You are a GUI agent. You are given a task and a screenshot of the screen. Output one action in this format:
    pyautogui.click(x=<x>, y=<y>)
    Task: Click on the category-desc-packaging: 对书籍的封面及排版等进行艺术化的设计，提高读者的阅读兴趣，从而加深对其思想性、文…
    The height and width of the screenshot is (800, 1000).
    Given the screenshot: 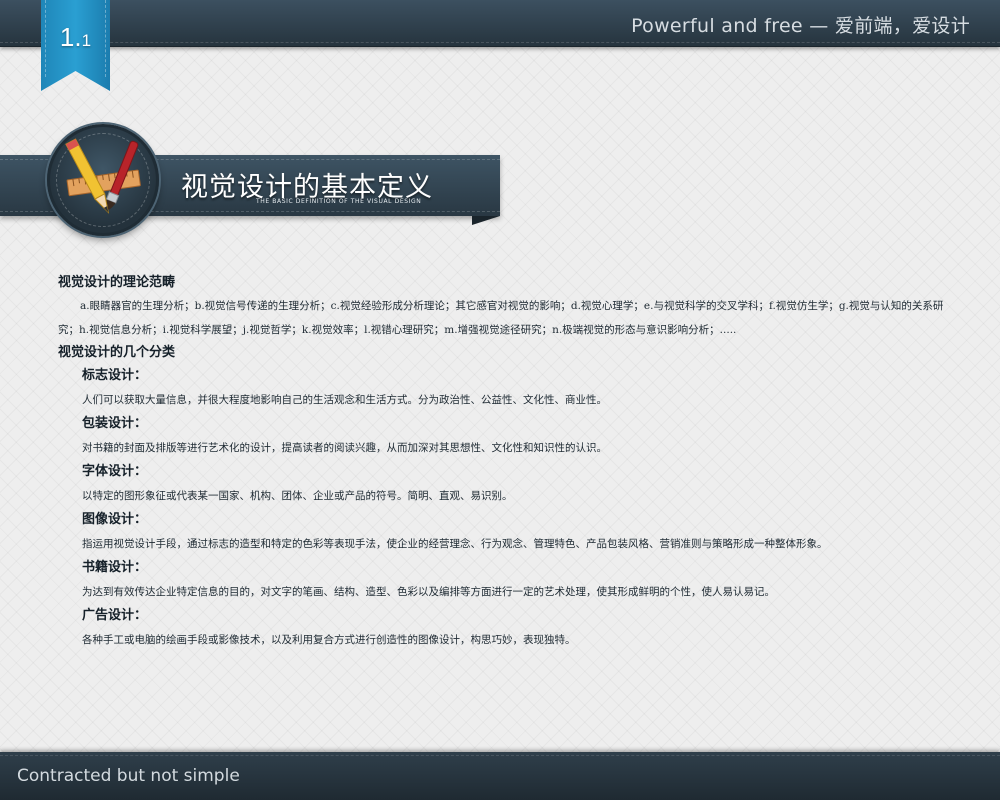 What is the action you would take?
    pyautogui.click(x=344, y=448)
    